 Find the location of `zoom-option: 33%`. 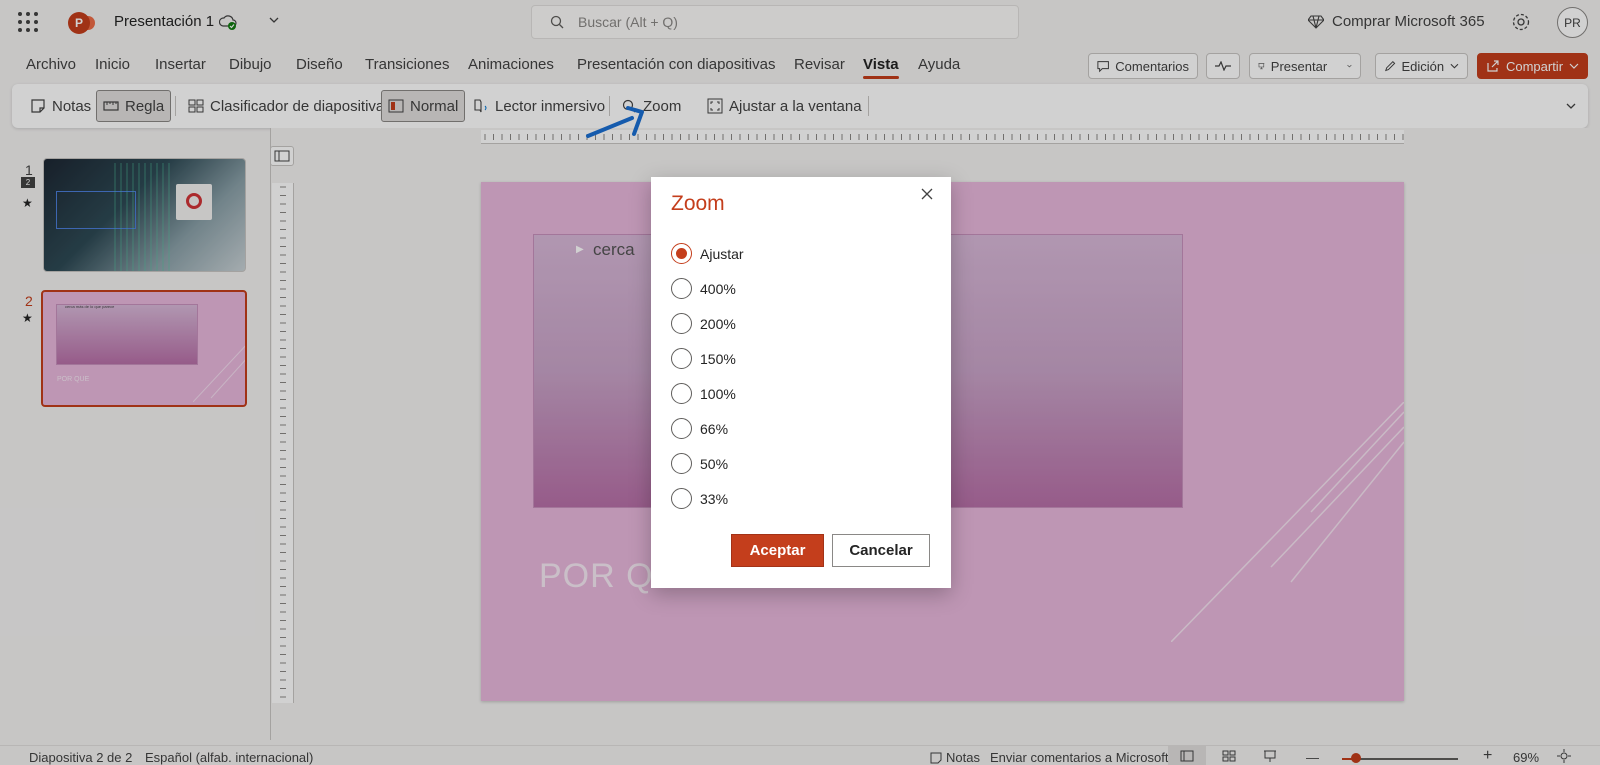

zoom-option: 33% is located at coordinates (699, 498).